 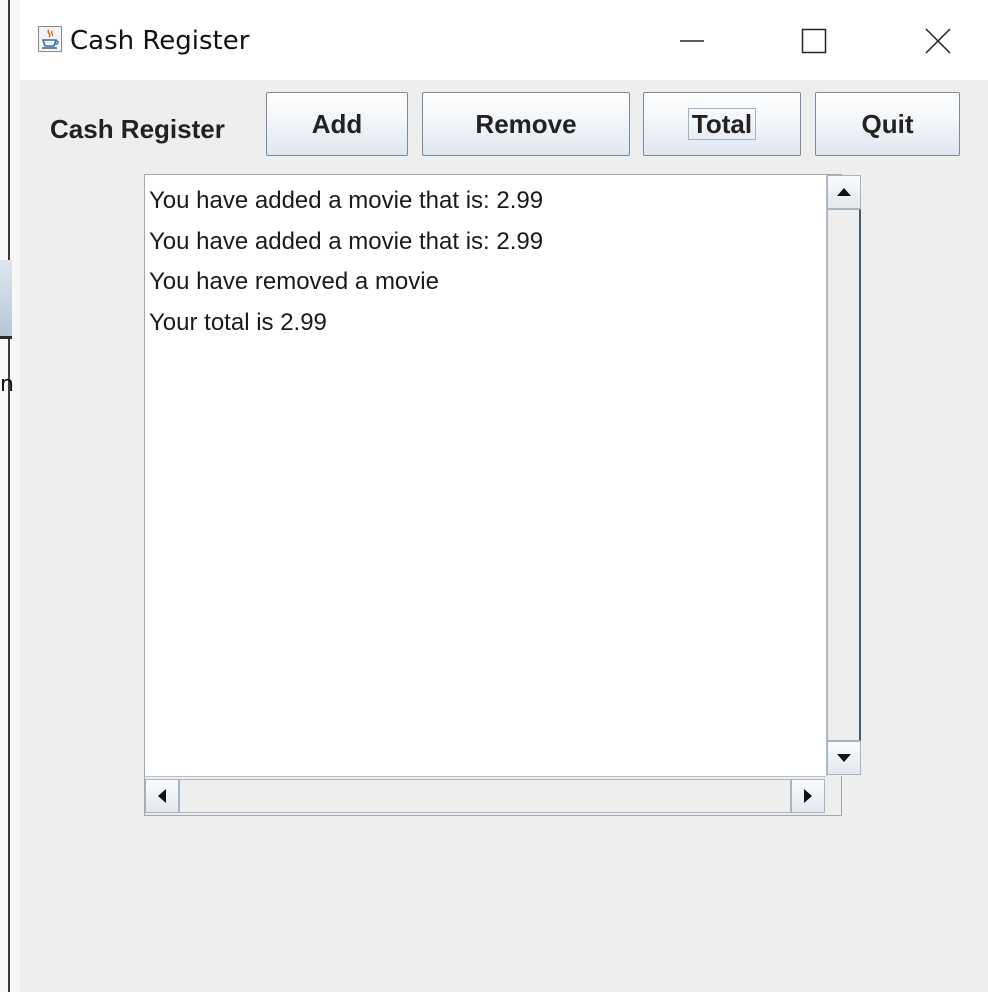 What do you see at coordinates (238, 322) in the screenshot?
I see `output-line: Your total is 2.99` at bounding box center [238, 322].